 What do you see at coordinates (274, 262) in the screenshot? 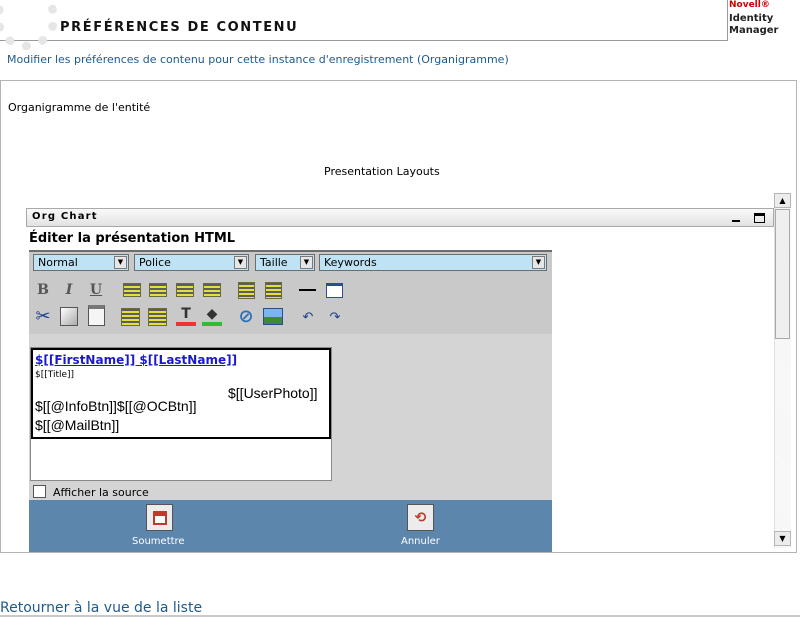
I see `size-select-value: Taille` at bounding box center [274, 262].